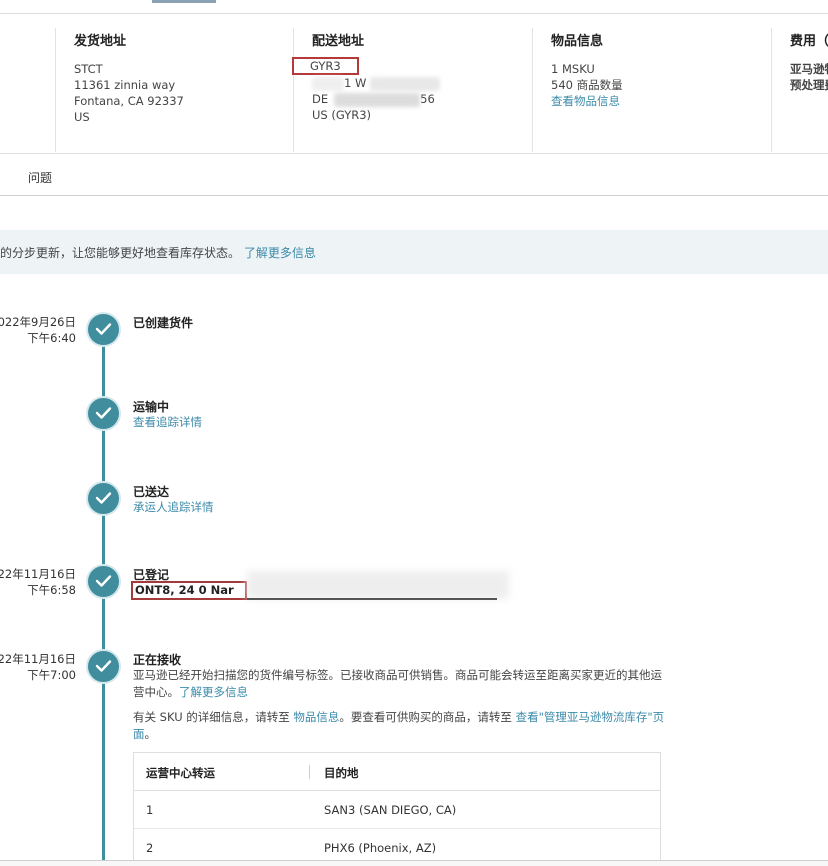 The width and height of the screenshot is (828, 866). I want to click on event-date: 2022年11月16日下午6:58, so click(38, 582).